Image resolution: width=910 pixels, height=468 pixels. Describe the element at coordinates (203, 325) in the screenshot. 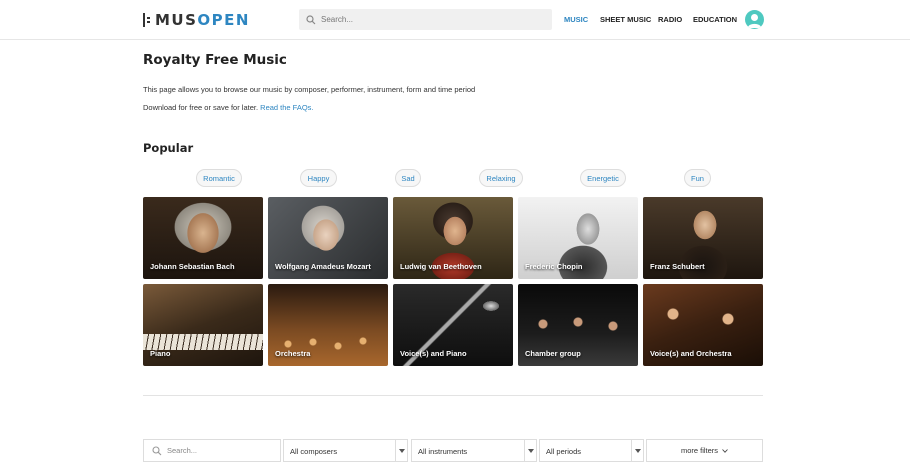

I see `ensemble-tile-piano: Piano` at that location.